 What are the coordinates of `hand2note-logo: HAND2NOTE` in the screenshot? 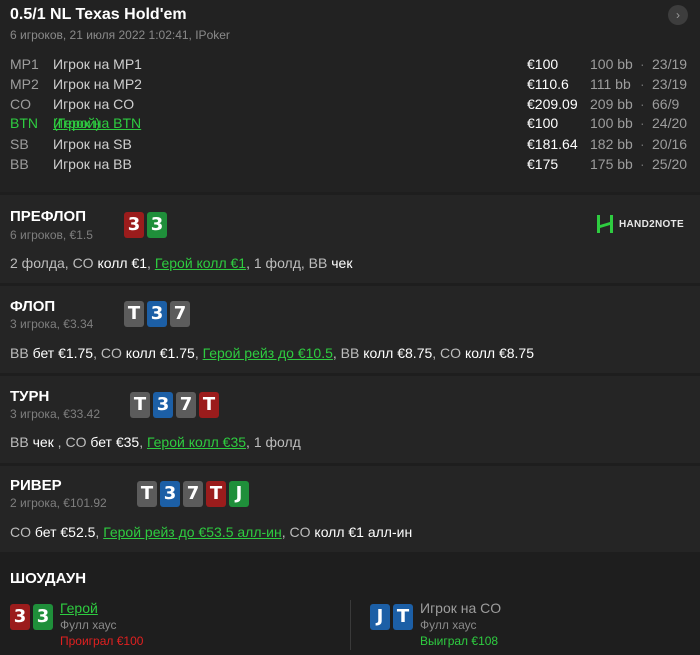 It's located at (640, 224).